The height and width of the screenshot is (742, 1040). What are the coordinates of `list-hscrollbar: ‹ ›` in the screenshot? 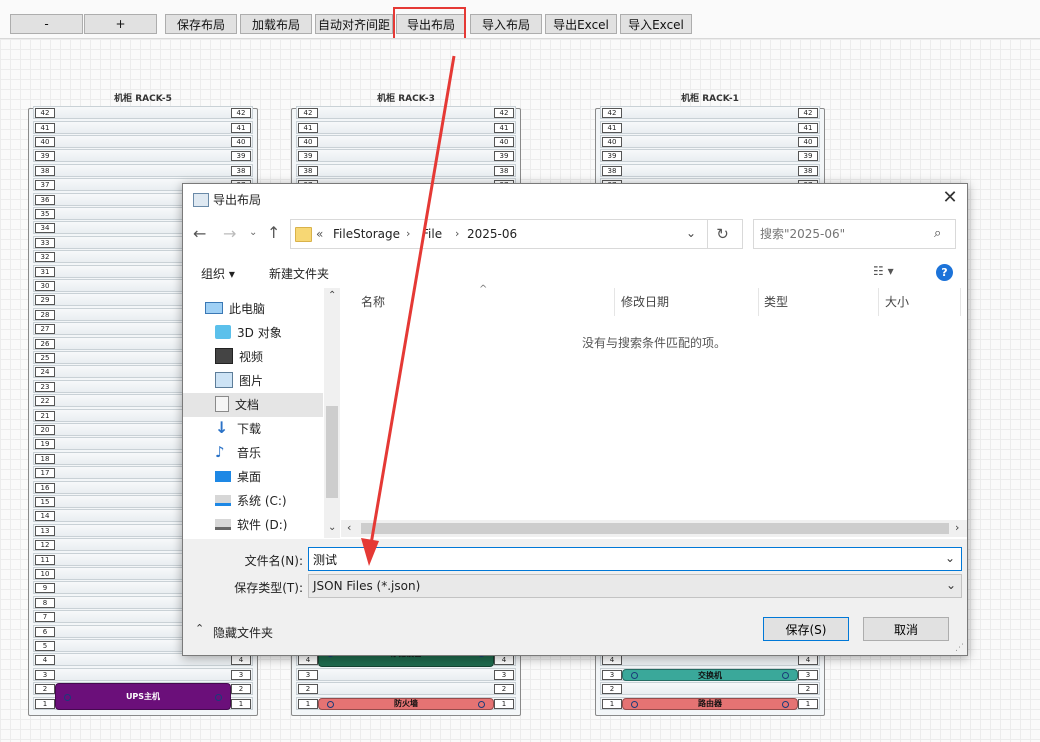 It's located at (654, 528).